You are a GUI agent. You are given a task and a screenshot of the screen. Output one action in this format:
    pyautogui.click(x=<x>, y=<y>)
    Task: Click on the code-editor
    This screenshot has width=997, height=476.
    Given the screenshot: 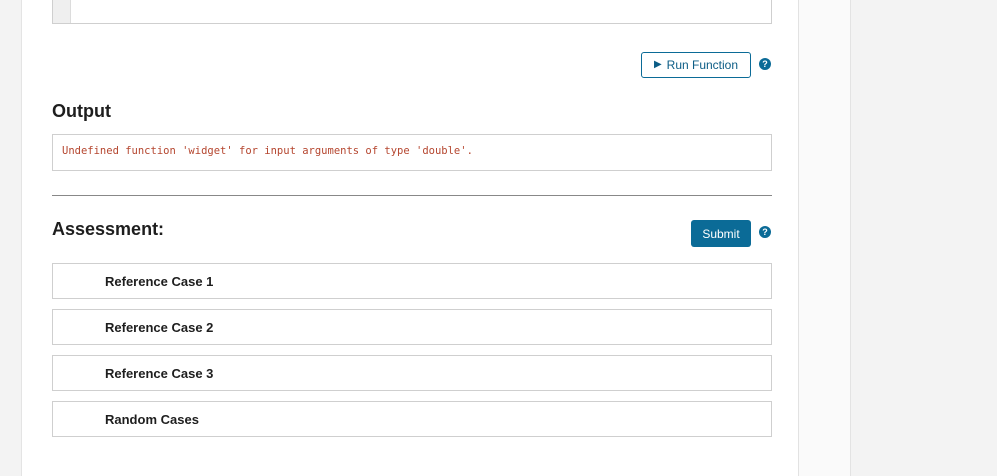 What is the action you would take?
    pyautogui.click(x=412, y=12)
    